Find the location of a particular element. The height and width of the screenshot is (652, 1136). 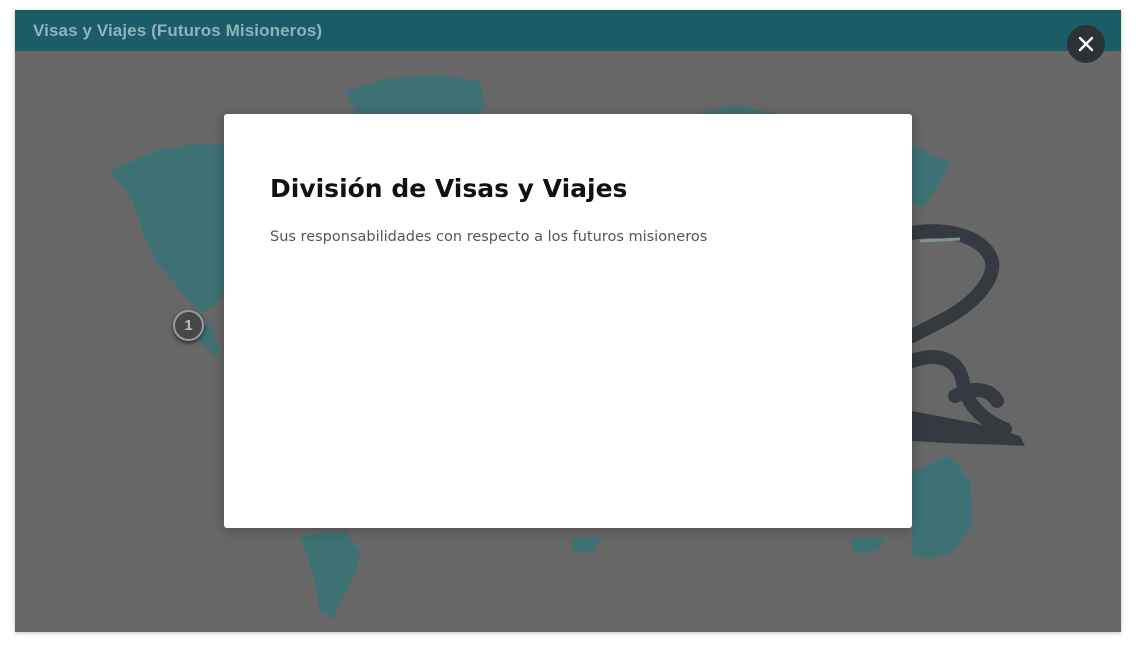

window-title: Visas y Viajes (Futuros Misioneros) is located at coordinates (178, 30).